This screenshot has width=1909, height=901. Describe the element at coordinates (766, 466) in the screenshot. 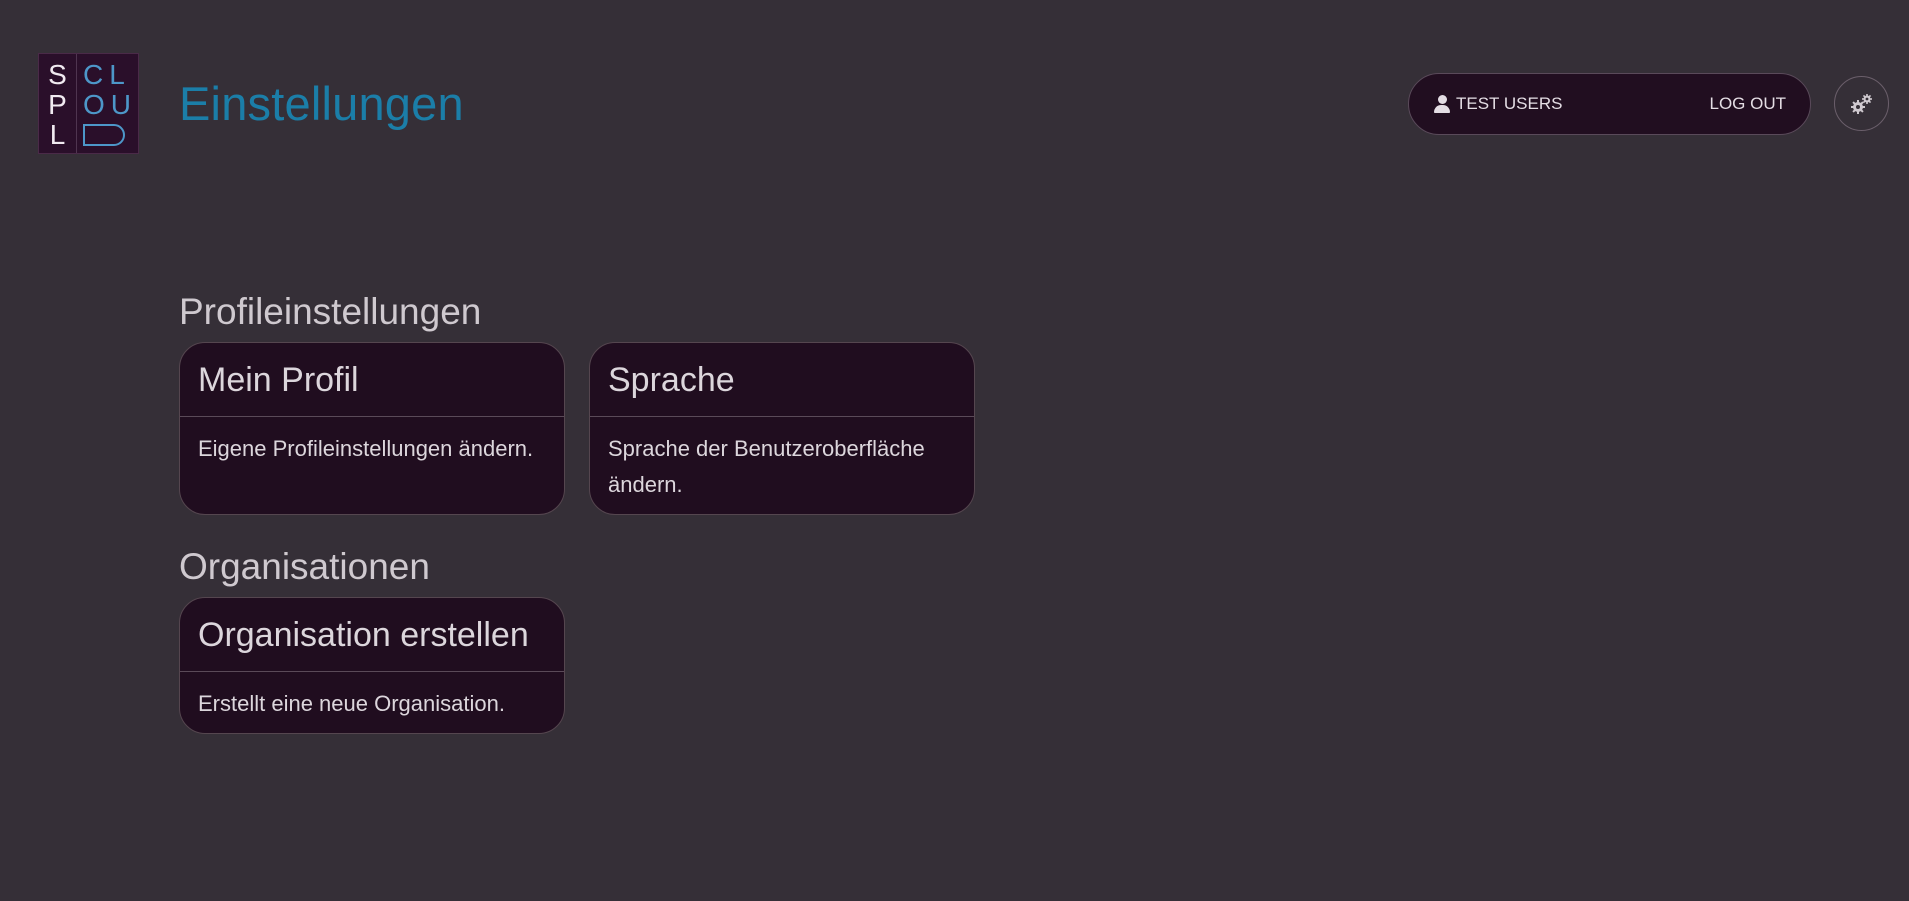

I see `card-description: Sprache der Benutzeroberfläche ändern.` at that location.